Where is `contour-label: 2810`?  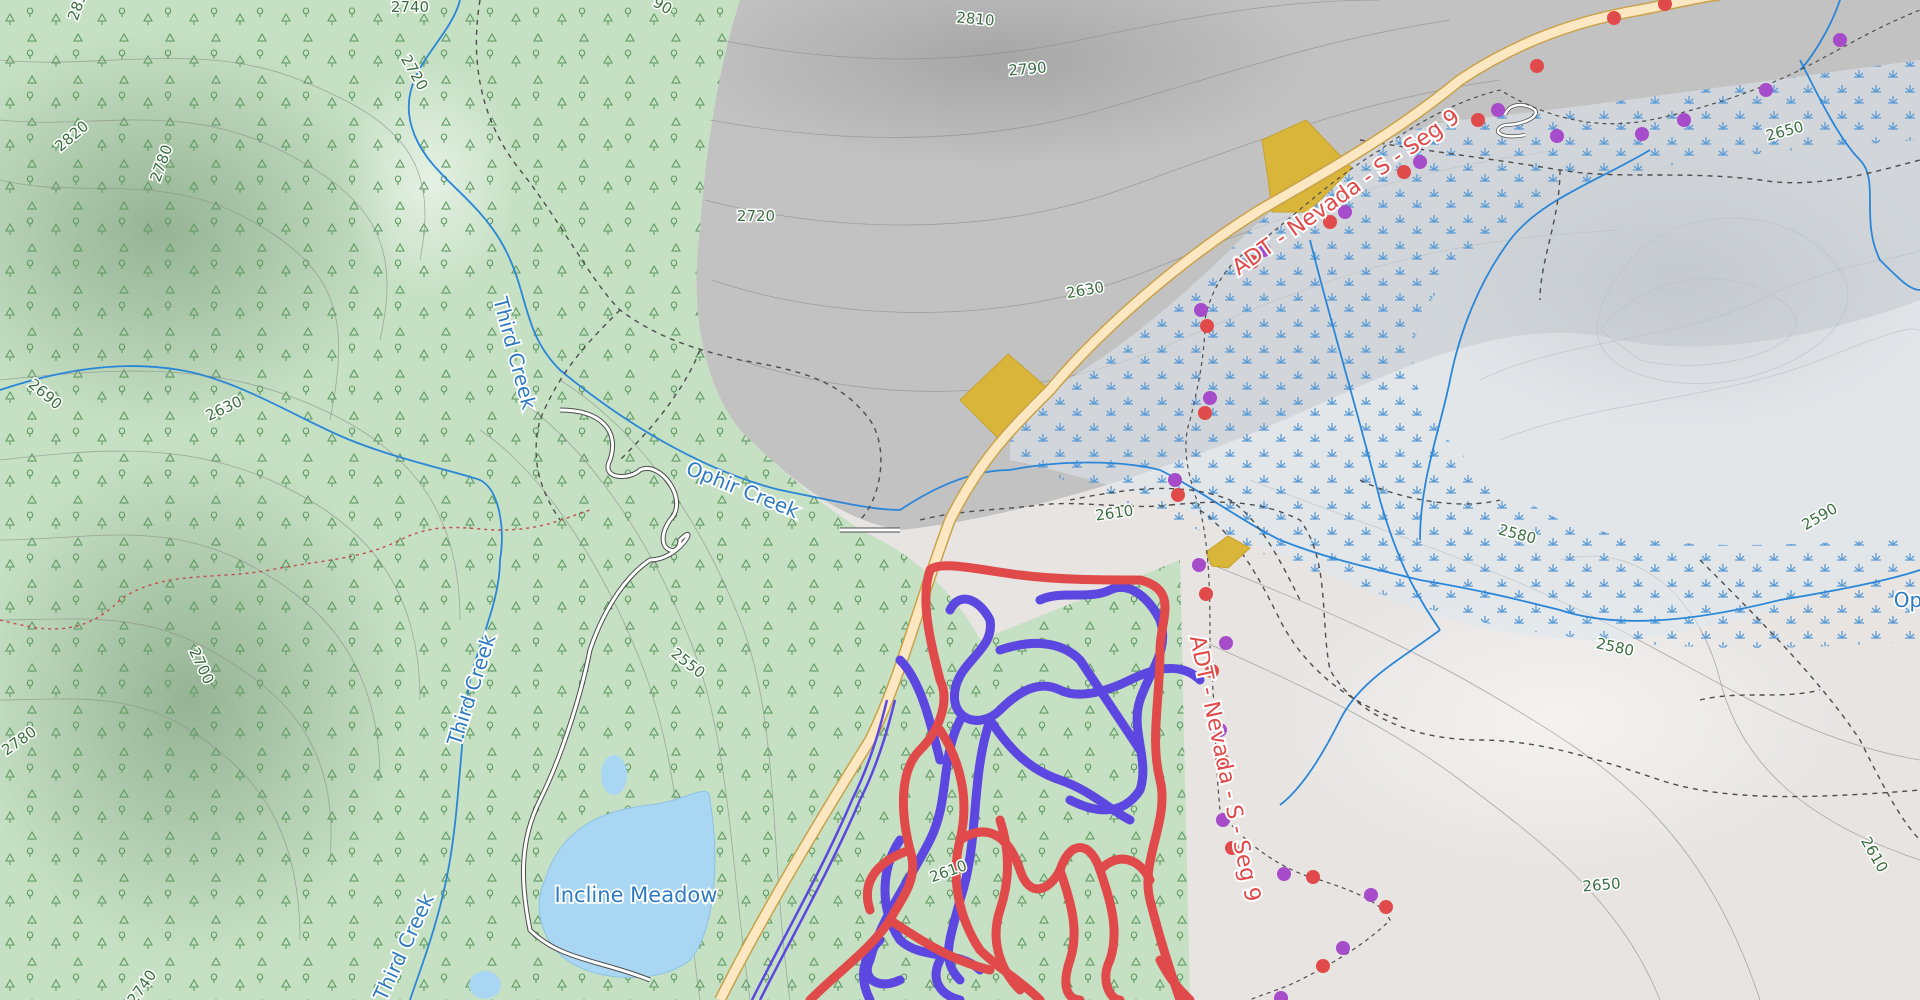 contour-label: 2810 is located at coordinates (976, 18).